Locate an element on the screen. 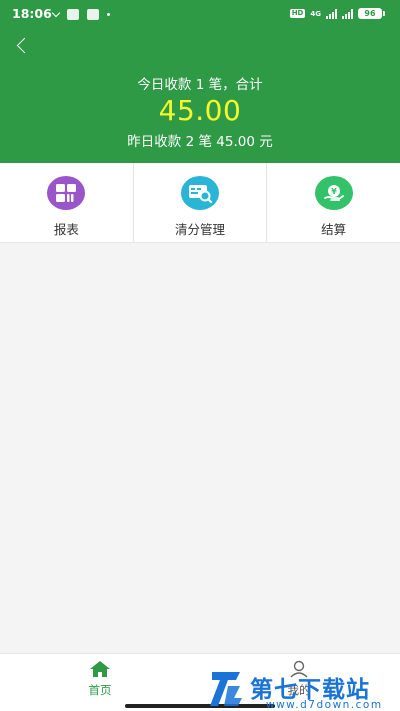 The image size is (400, 711). settlement-label: 结算 is located at coordinates (334, 229).